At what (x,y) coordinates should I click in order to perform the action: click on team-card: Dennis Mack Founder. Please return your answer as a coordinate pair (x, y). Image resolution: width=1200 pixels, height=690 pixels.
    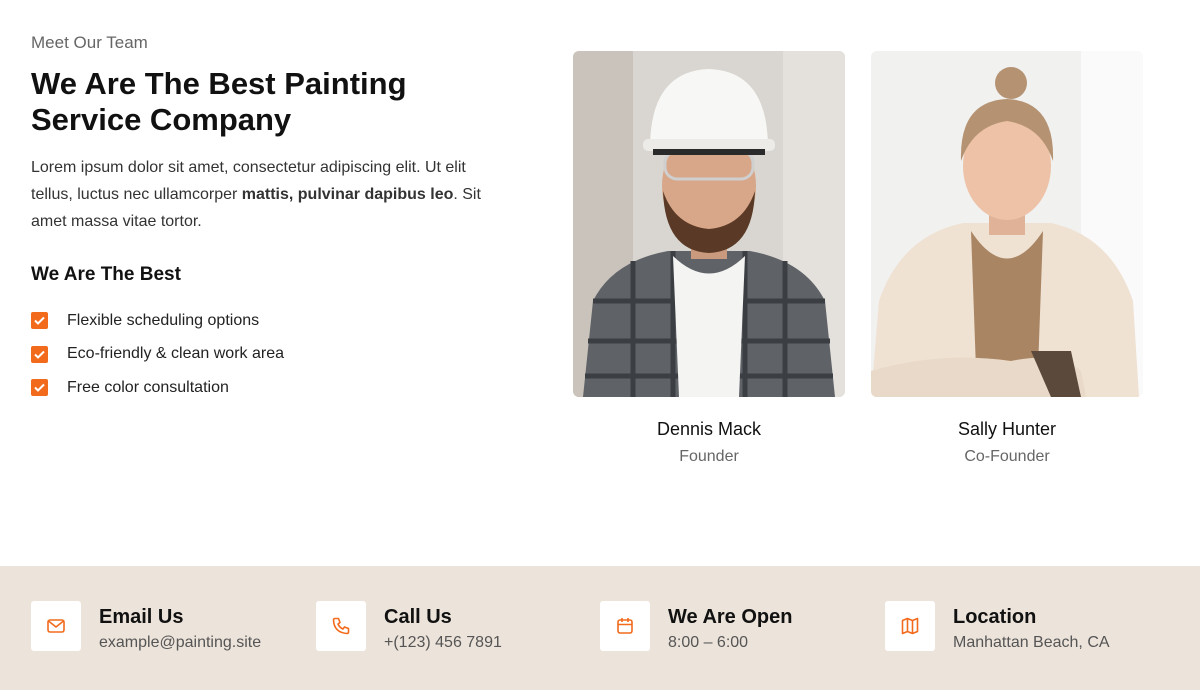
    Looking at the image, I should click on (709, 258).